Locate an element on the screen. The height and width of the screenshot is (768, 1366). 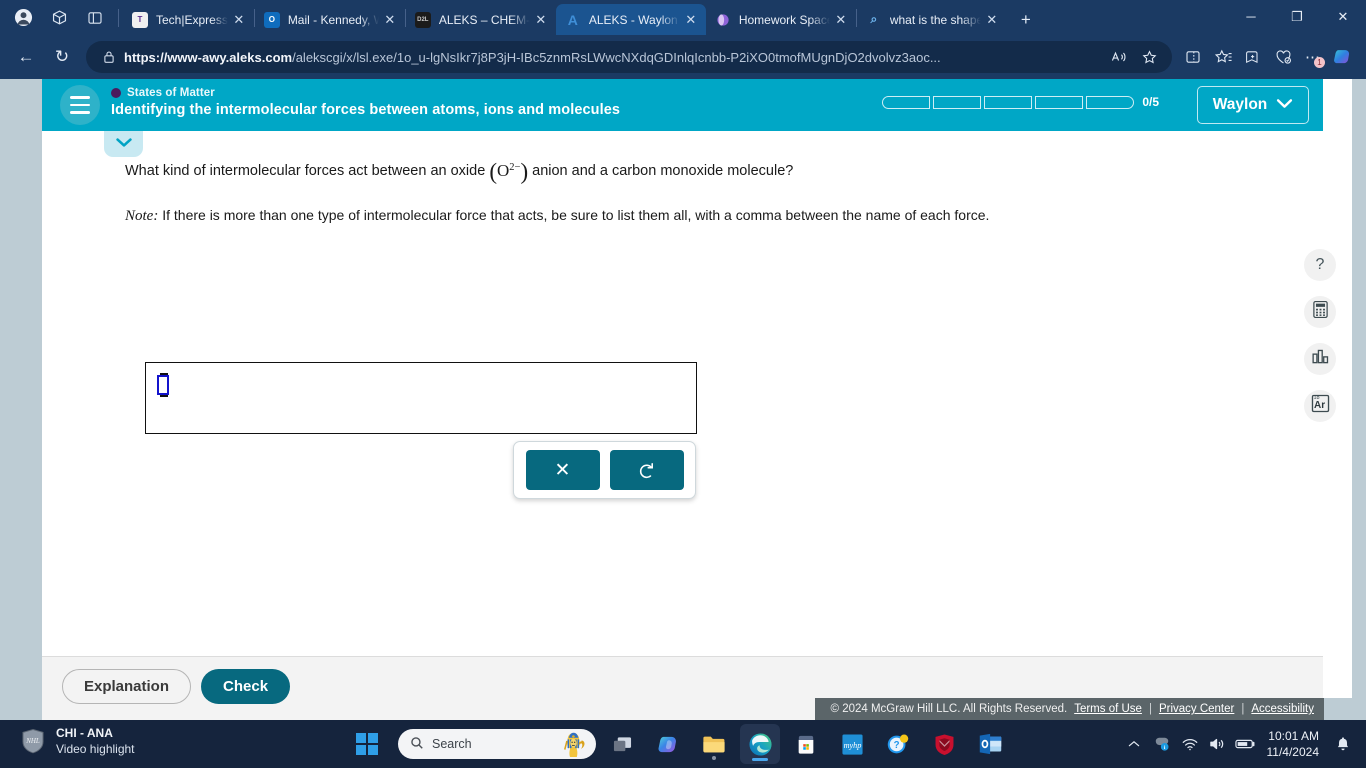
outlook-favicon: O is located at coordinates (271, 19).